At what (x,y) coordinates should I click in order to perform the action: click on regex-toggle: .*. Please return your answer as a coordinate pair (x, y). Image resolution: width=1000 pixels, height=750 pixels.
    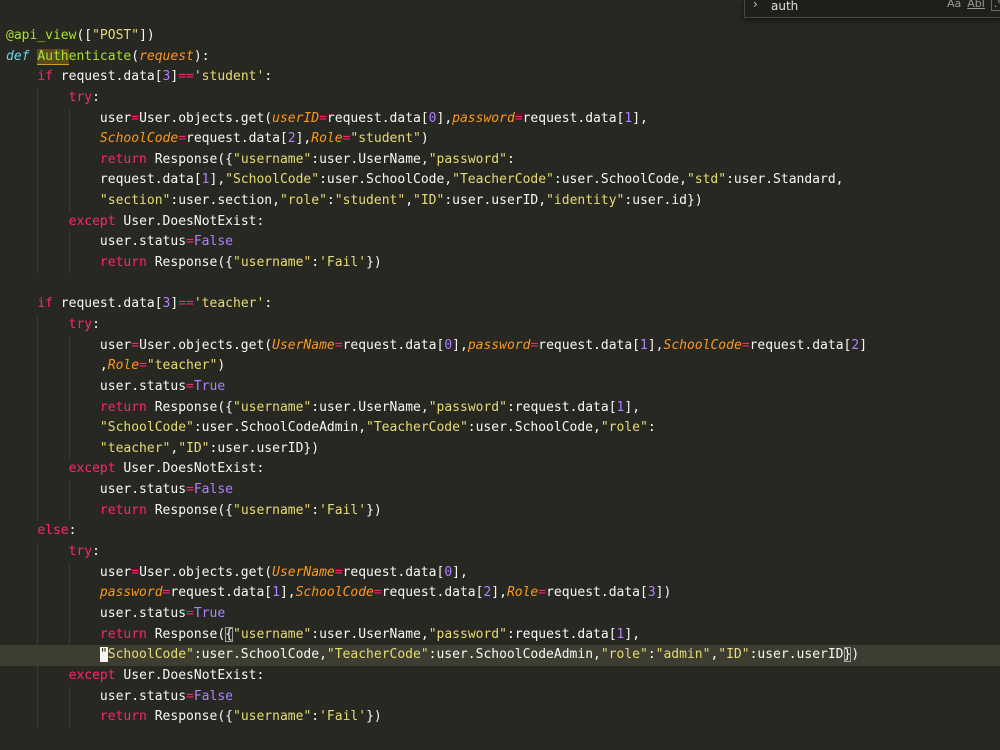
    Looking at the image, I should click on (995, 5).